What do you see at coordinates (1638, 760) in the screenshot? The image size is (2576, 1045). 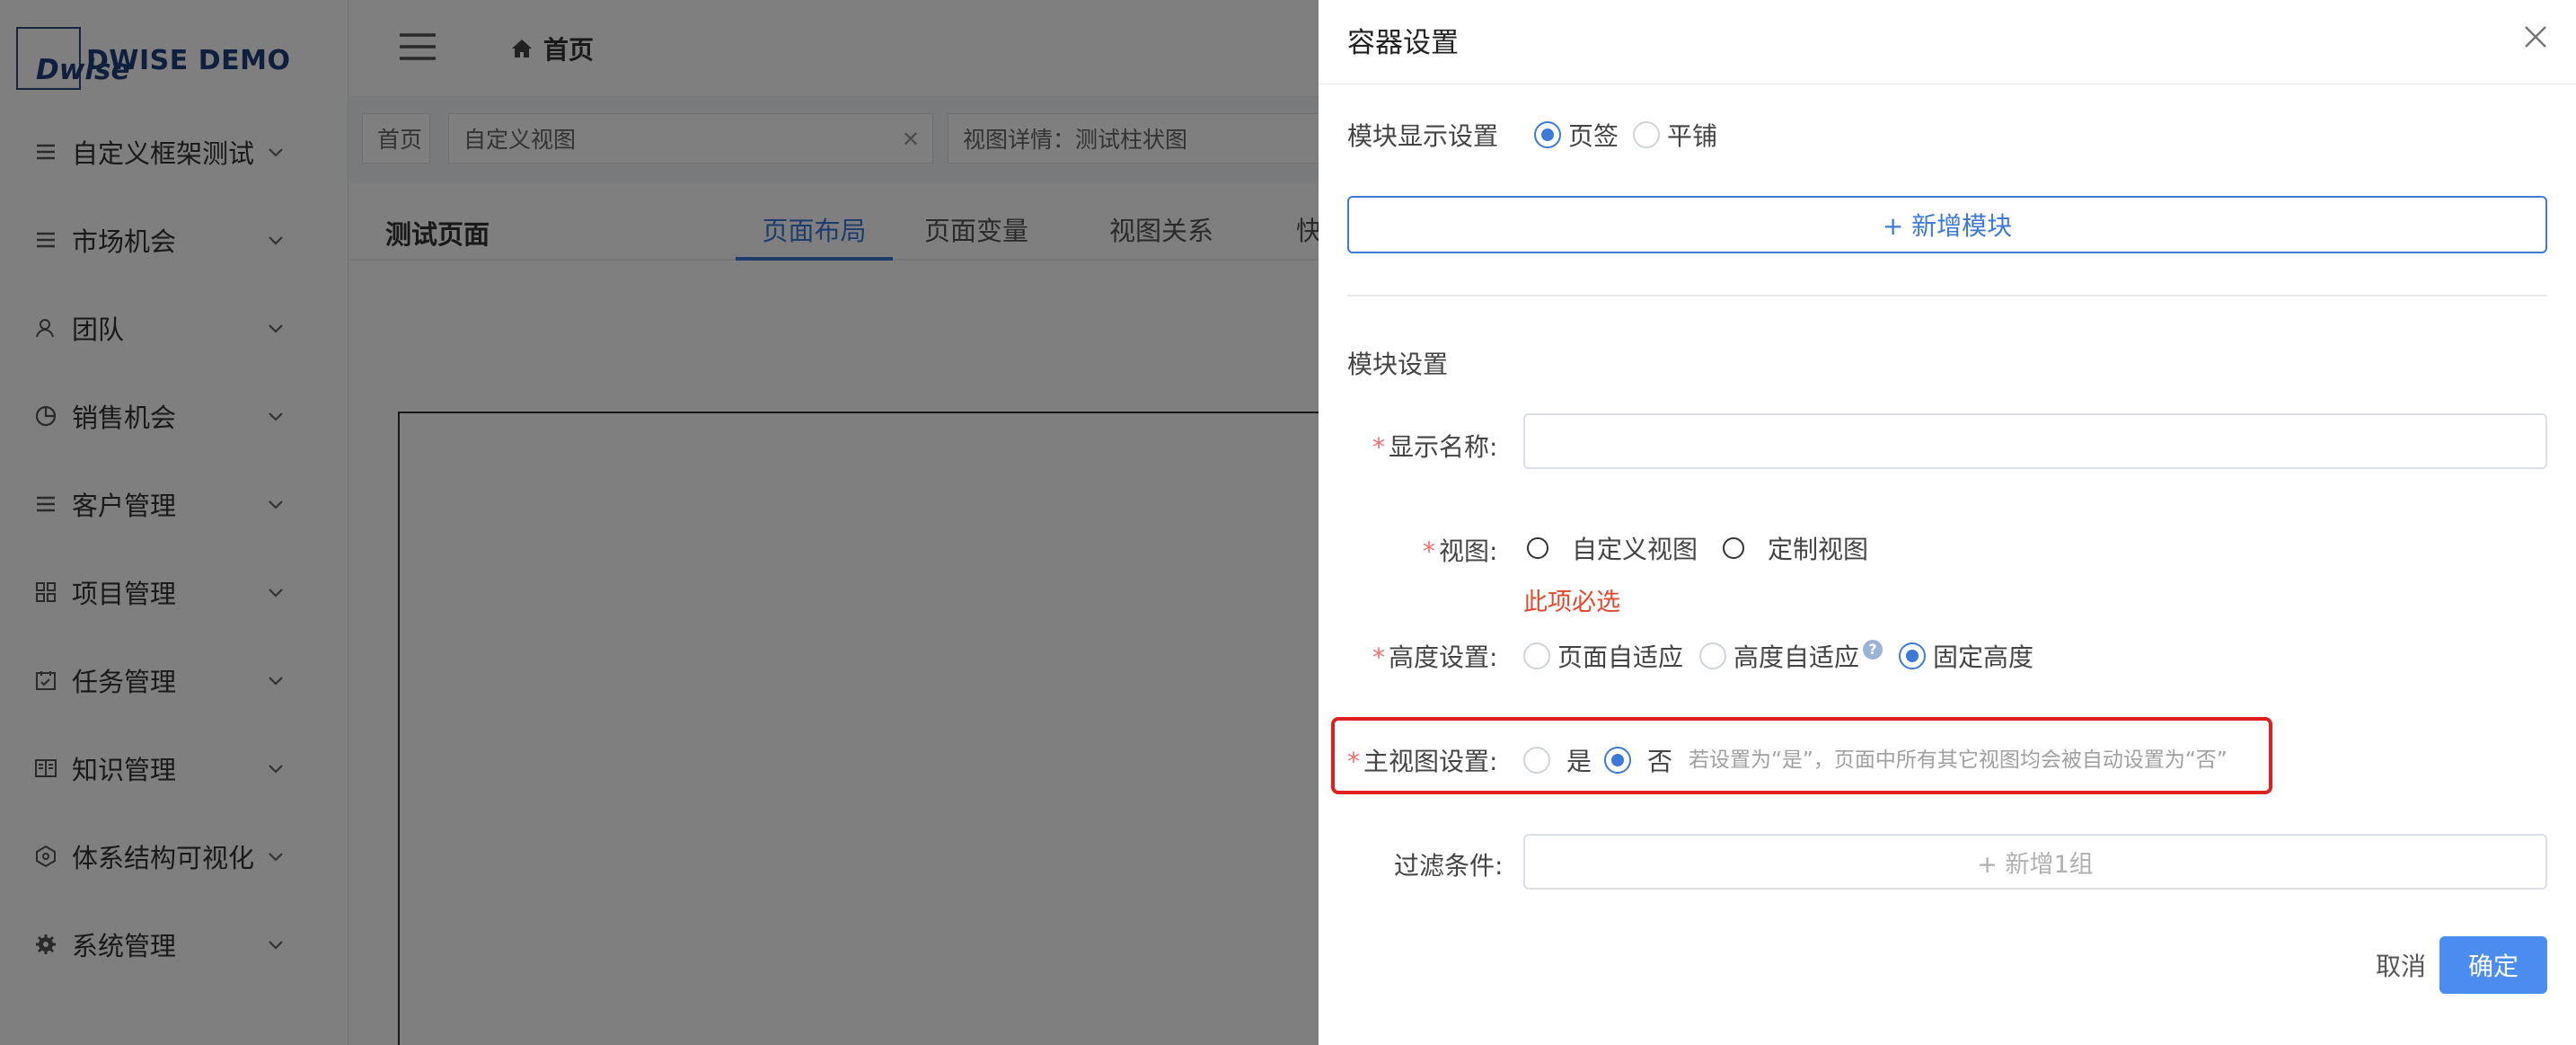 I see `radio-main-view-no: 否` at bounding box center [1638, 760].